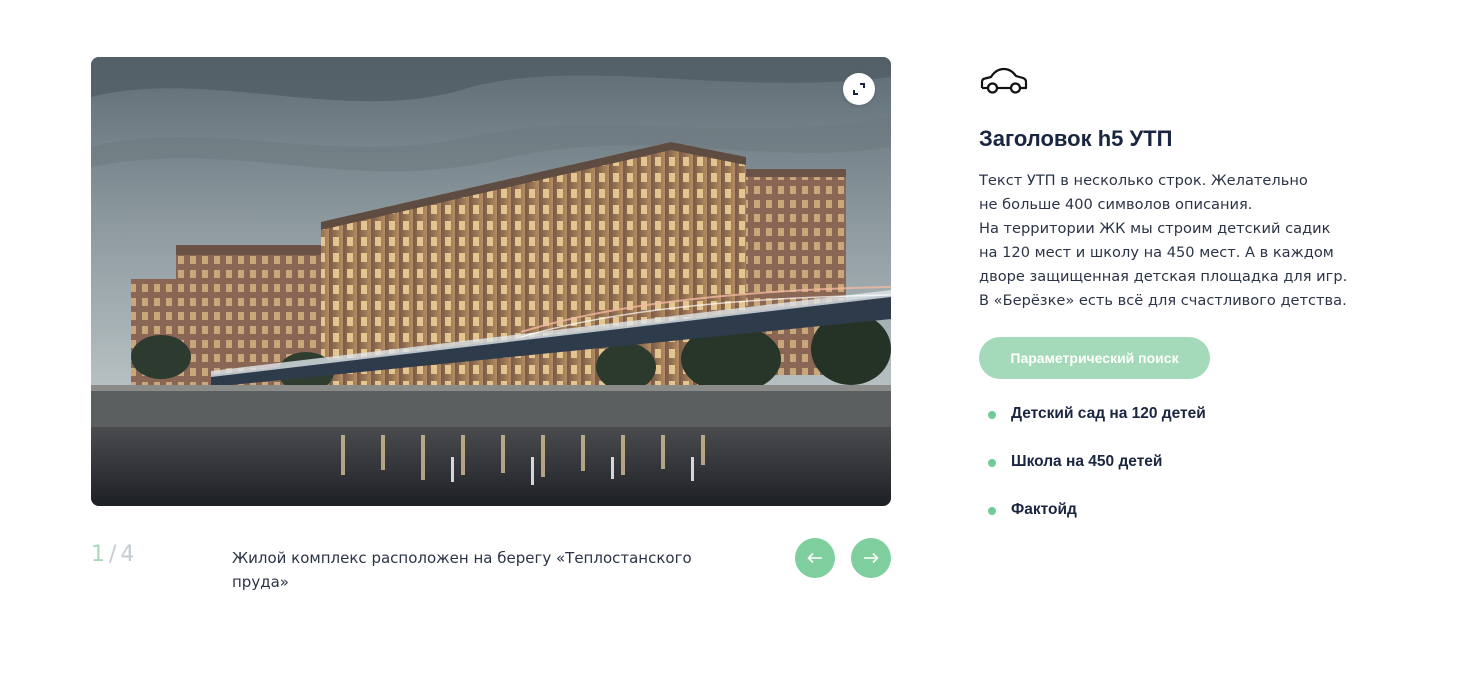 This screenshot has height=687, width=1464. Describe the element at coordinates (1116, 204) in the screenshot. I see `description-line: не больше 400 символов описания.` at that location.